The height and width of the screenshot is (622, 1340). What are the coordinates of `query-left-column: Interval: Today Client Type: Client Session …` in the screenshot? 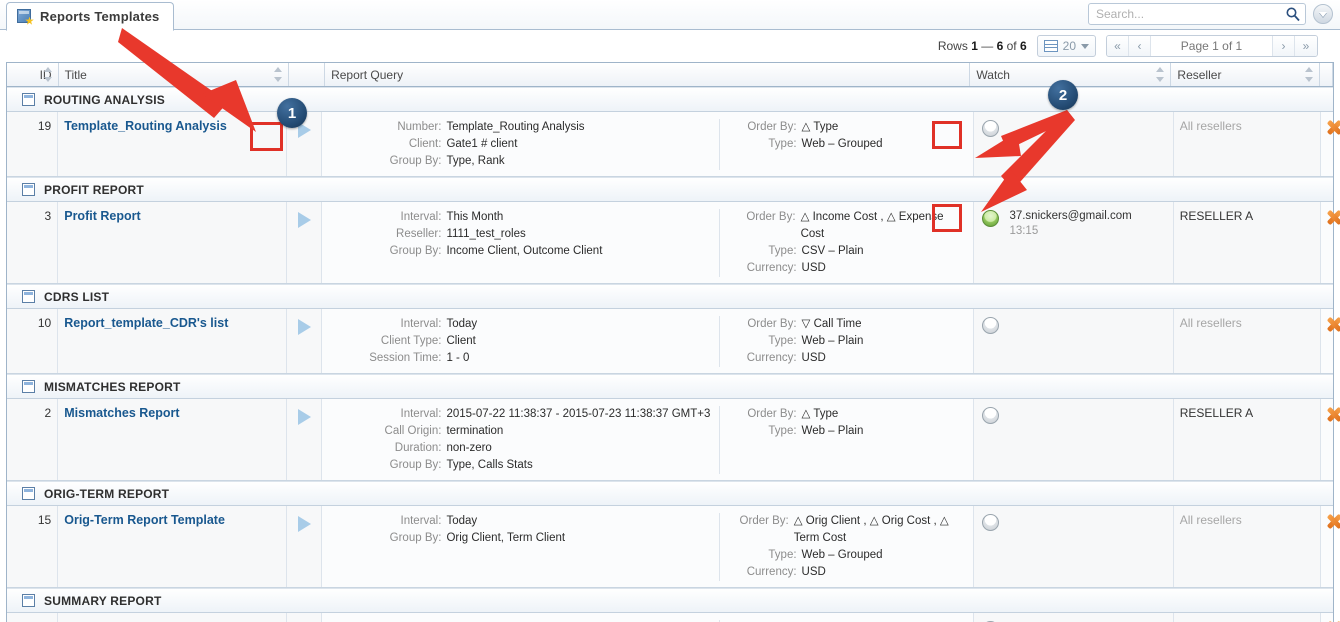 It's located at (523, 341).